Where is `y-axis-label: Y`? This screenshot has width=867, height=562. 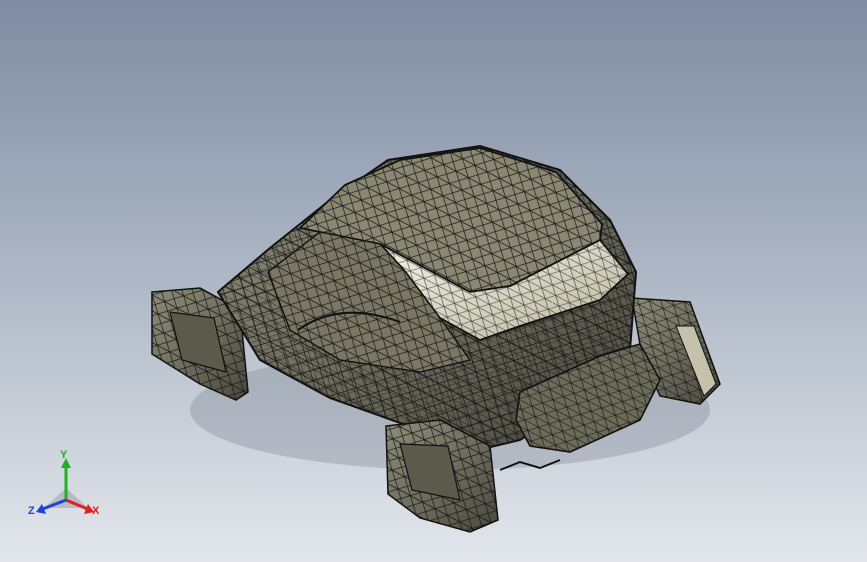 y-axis-label: Y is located at coordinates (64, 455).